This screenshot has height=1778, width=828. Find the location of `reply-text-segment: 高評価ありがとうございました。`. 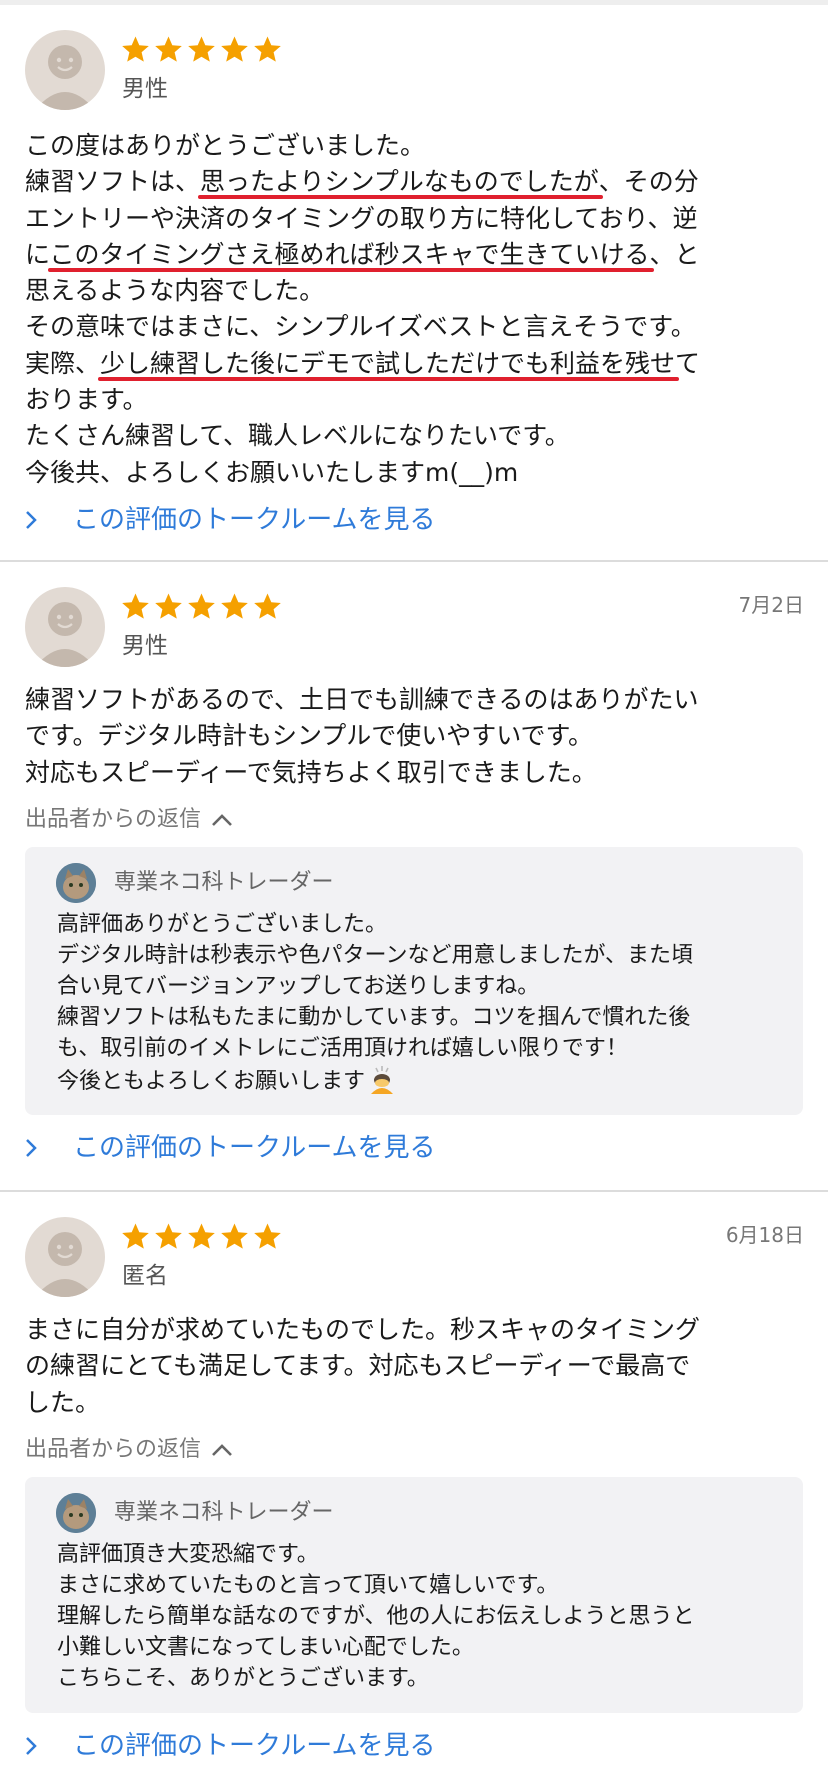

reply-text-segment: 高評価ありがとうございました。 is located at coordinates (222, 924).